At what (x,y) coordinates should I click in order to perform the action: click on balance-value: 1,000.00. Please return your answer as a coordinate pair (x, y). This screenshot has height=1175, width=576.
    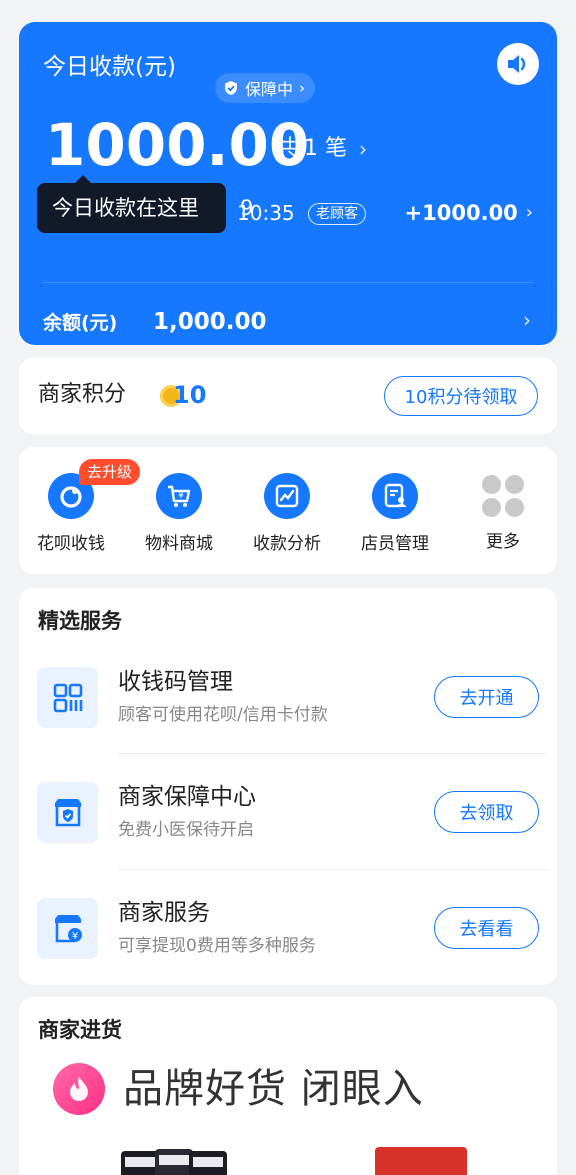
    Looking at the image, I should click on (210, 322).